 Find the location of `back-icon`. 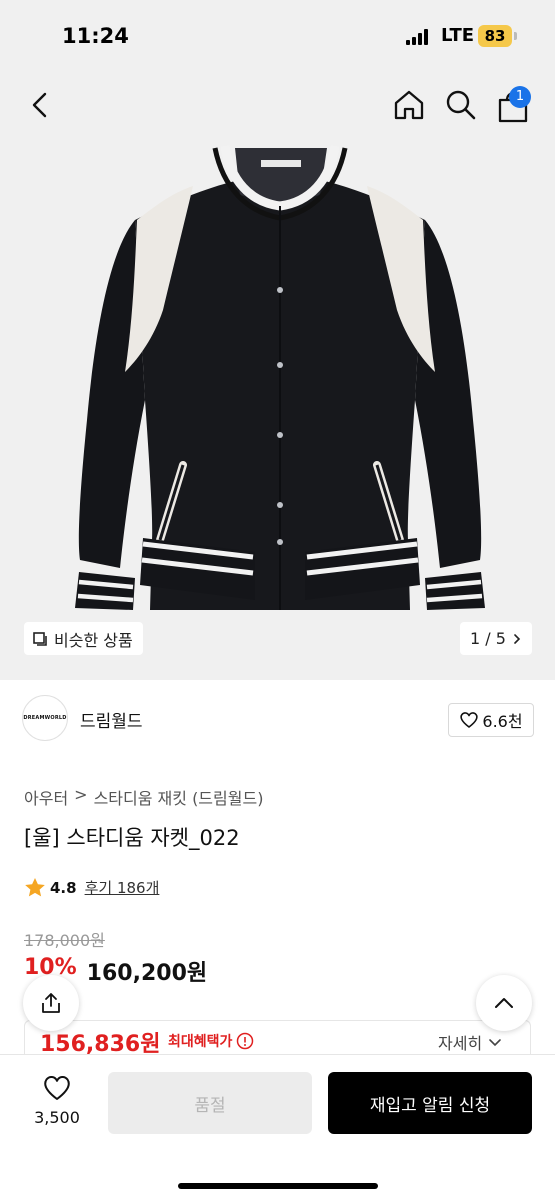

back-icon is located at coordinates (40, 105).